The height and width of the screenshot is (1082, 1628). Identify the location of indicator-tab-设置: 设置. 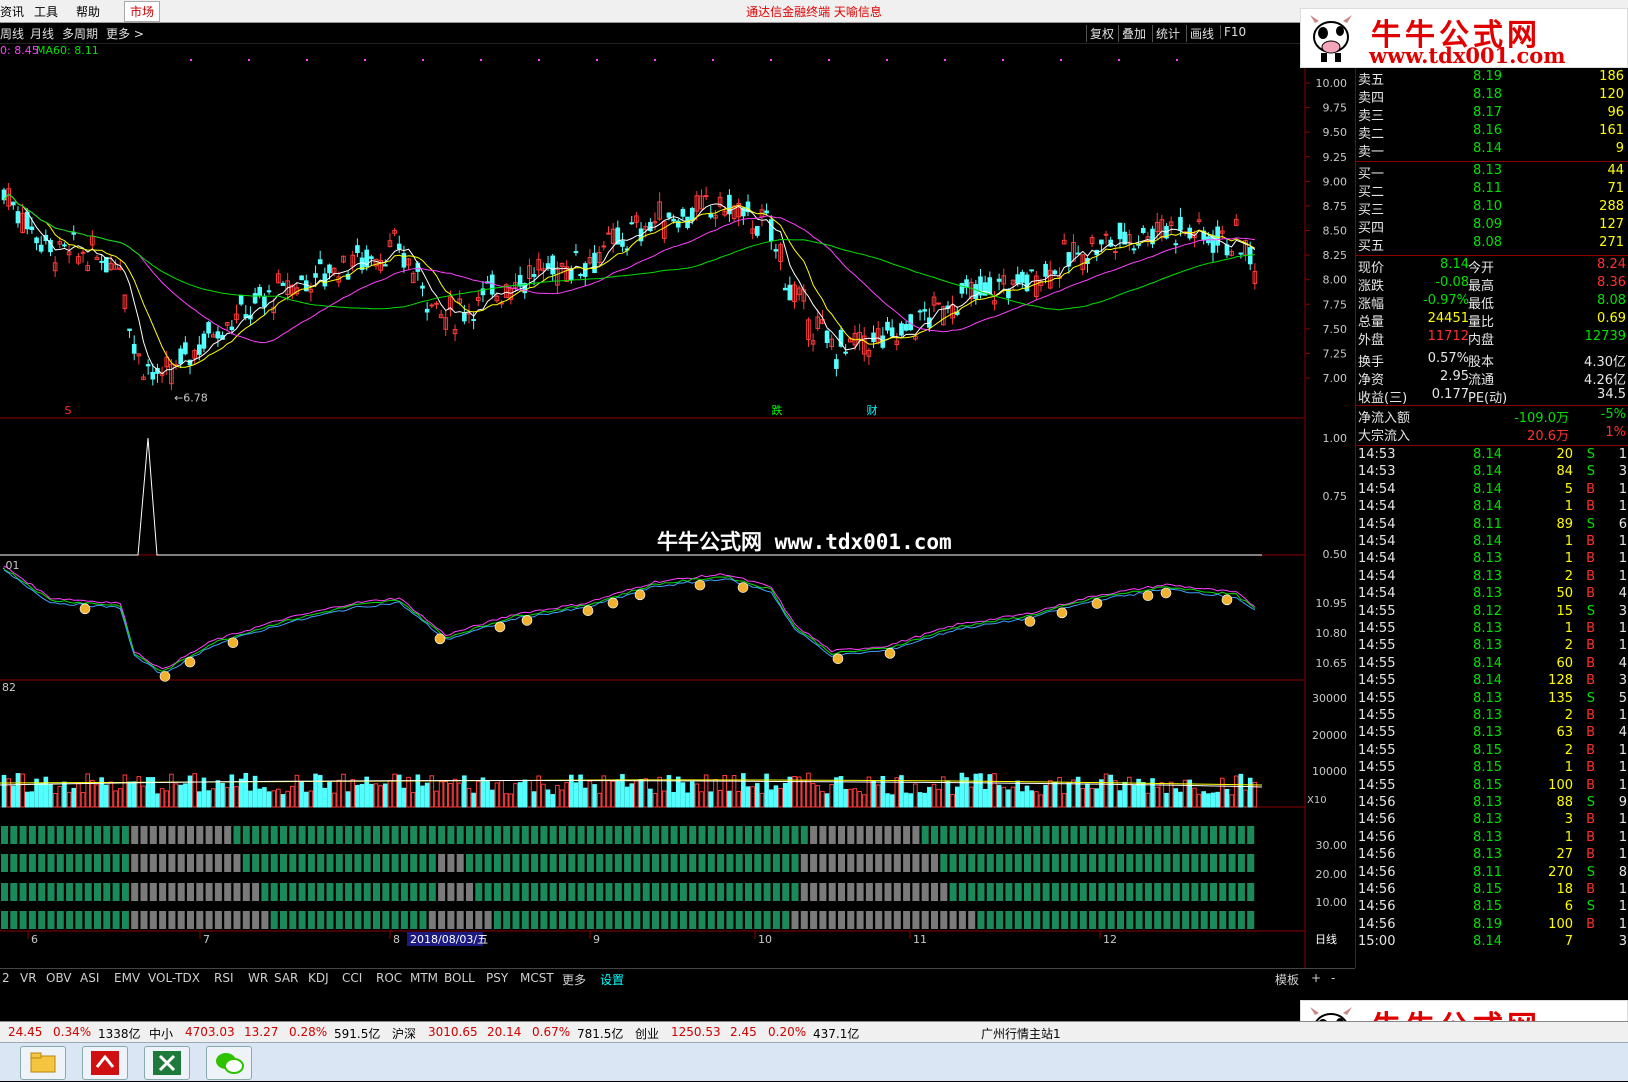
(612, 979).